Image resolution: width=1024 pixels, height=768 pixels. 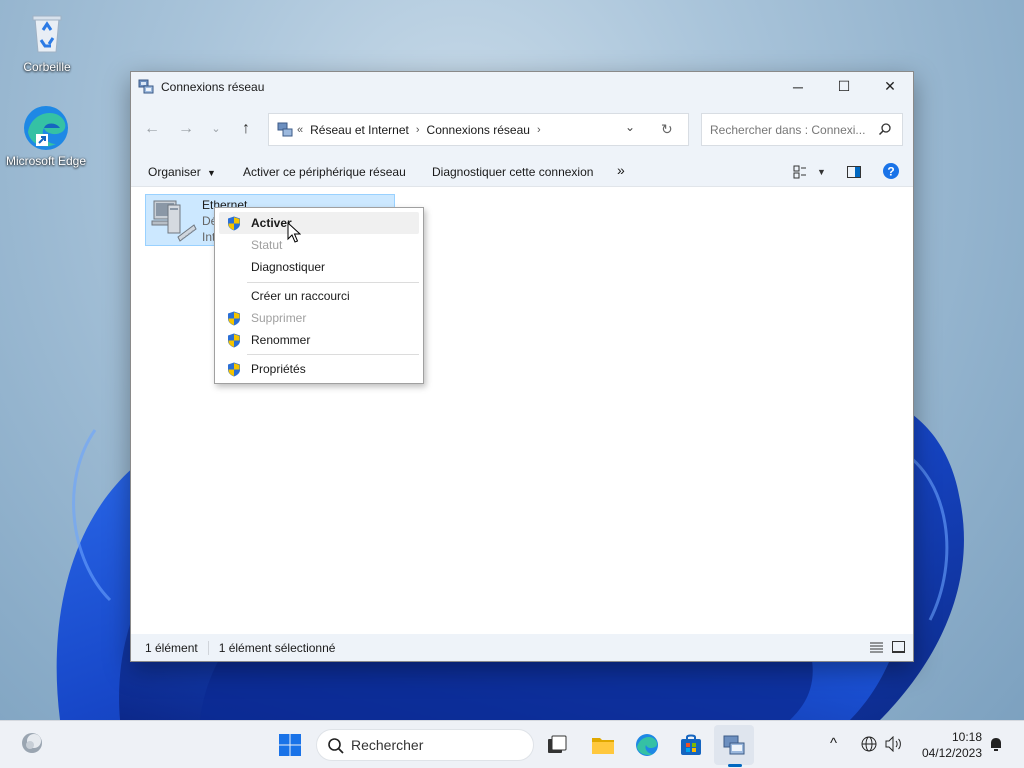 What do you see at coordinates (951, 753) in the screenshot?
I see `clock-date: 04/12/2023` at bounding box center [951, 753].